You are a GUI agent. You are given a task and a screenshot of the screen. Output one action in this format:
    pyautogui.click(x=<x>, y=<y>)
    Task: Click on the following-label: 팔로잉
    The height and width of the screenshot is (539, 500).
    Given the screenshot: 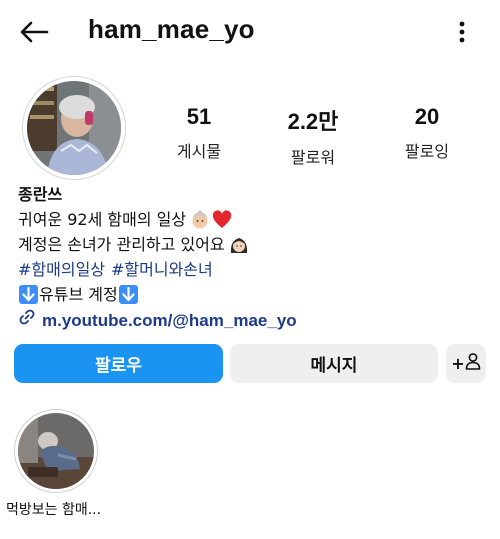 What is the action you would take?
    pyautogui.click(x=427, y=151)
    